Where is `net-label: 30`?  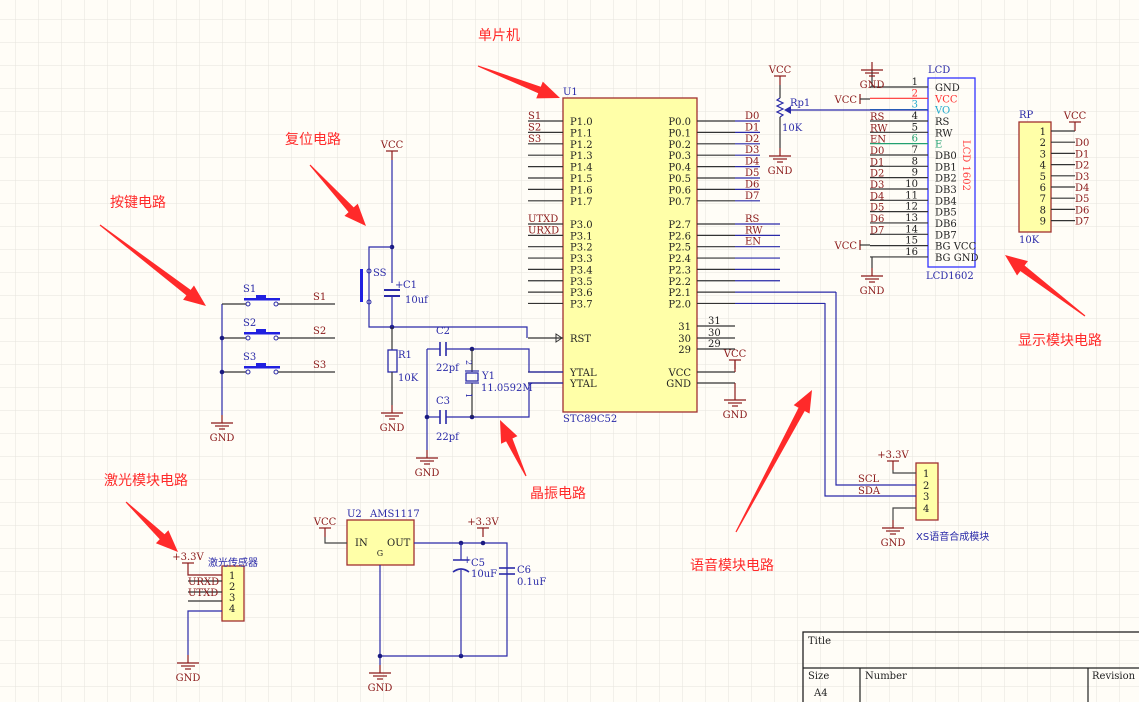
net-label: 30 is located at coordinates (714, 333).